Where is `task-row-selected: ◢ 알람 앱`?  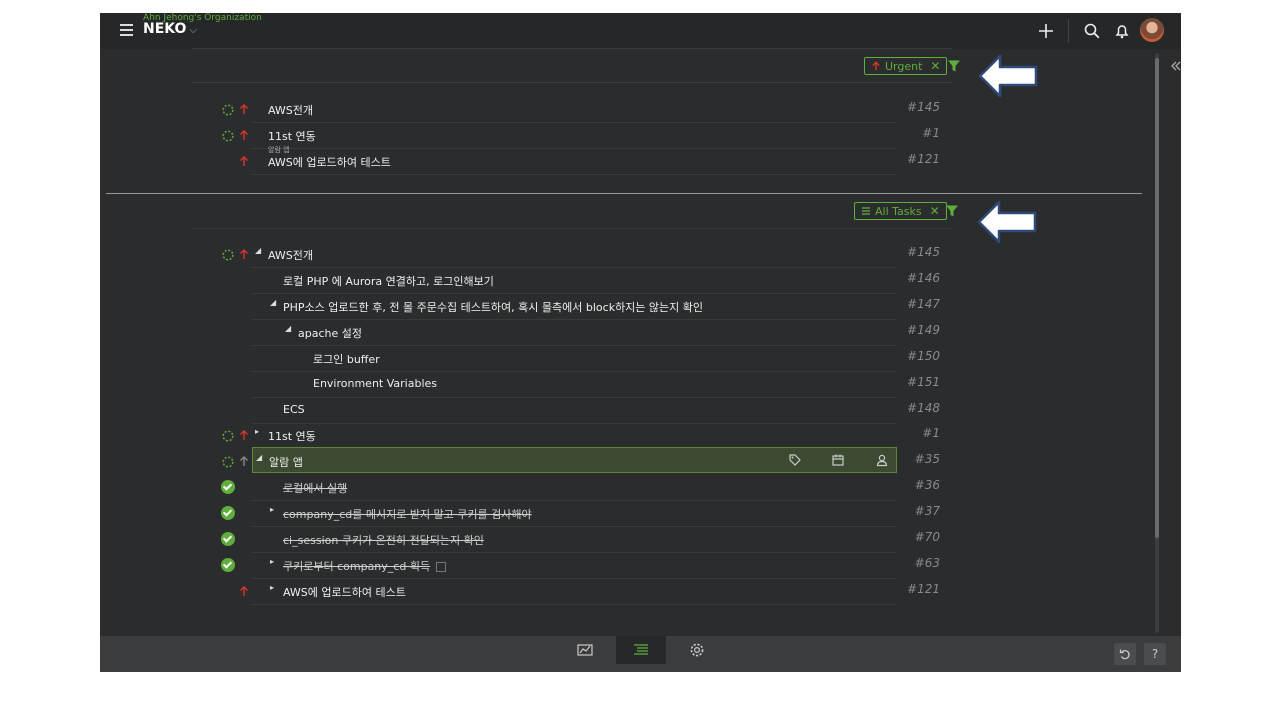
task-row-selected: ◢ 알람 앱 is located at coordinates (574, 460).